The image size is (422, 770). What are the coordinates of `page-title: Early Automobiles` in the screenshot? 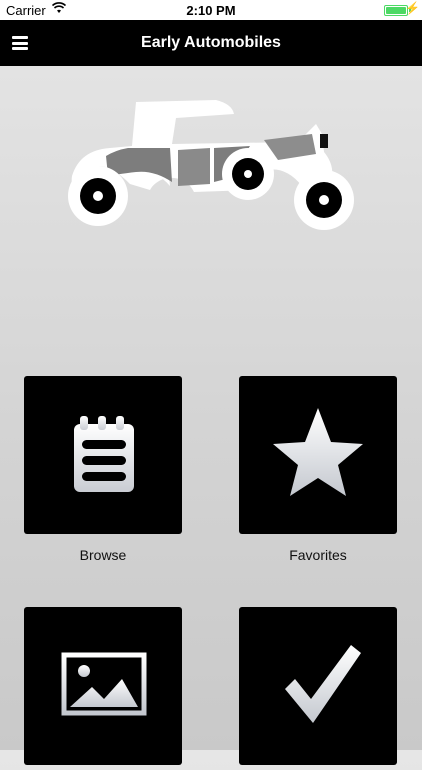 It's located at (211, 42).